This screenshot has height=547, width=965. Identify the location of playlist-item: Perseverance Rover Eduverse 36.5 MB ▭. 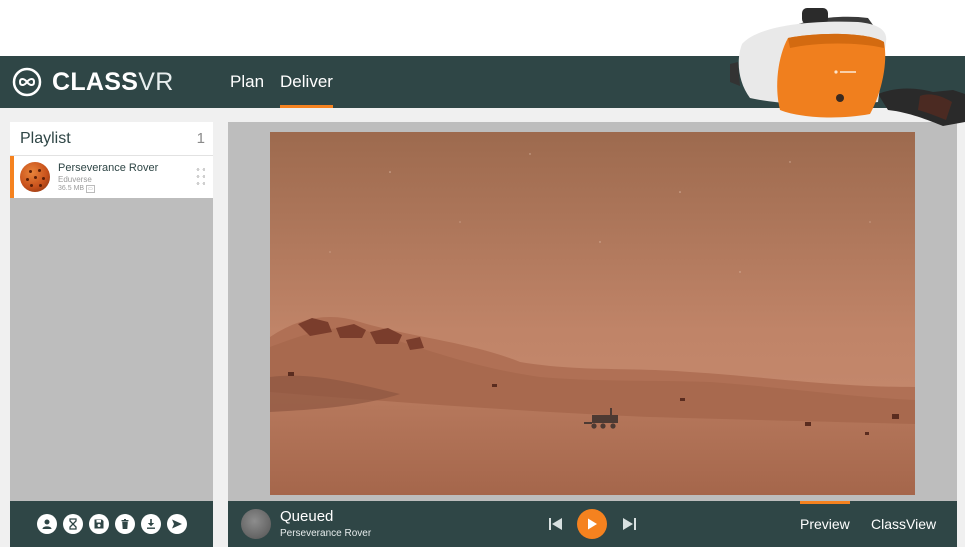
(111, 177).